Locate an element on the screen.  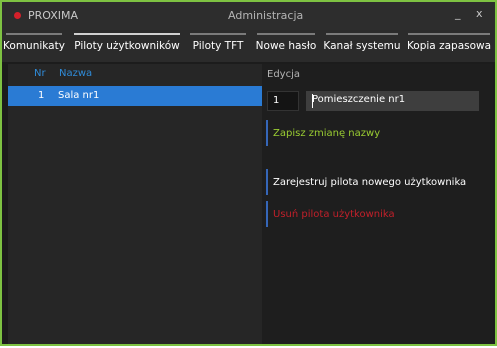
tab-komunikaty: Komunikaty is located at coordinates (34, 46).